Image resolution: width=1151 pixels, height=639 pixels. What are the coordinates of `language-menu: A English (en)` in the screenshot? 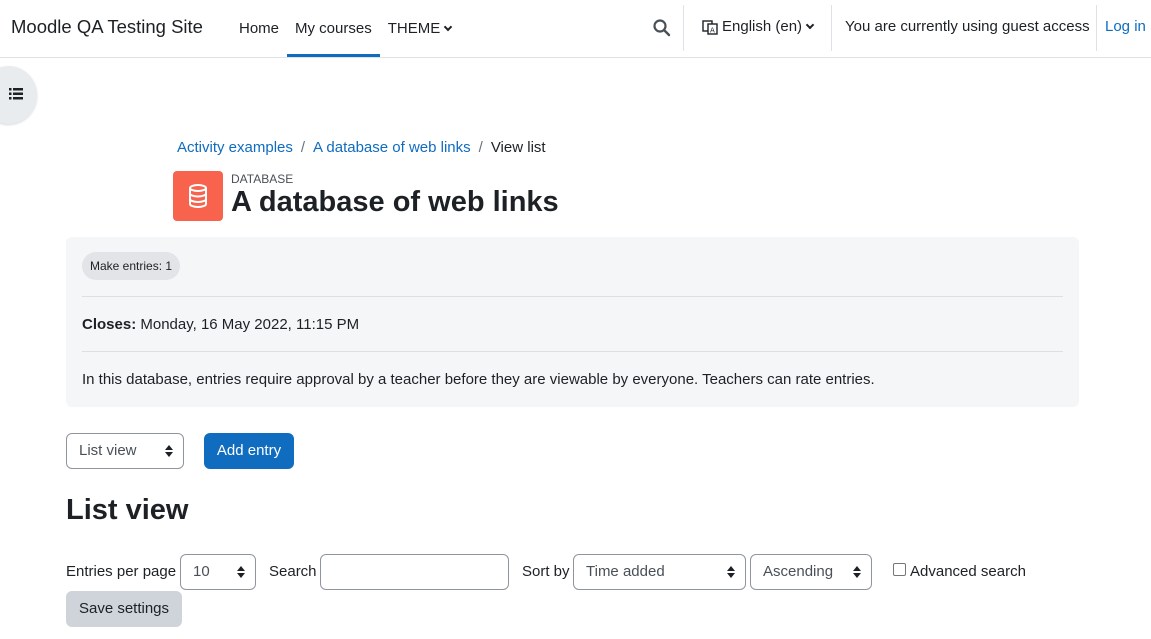 It's located at (758, 26).